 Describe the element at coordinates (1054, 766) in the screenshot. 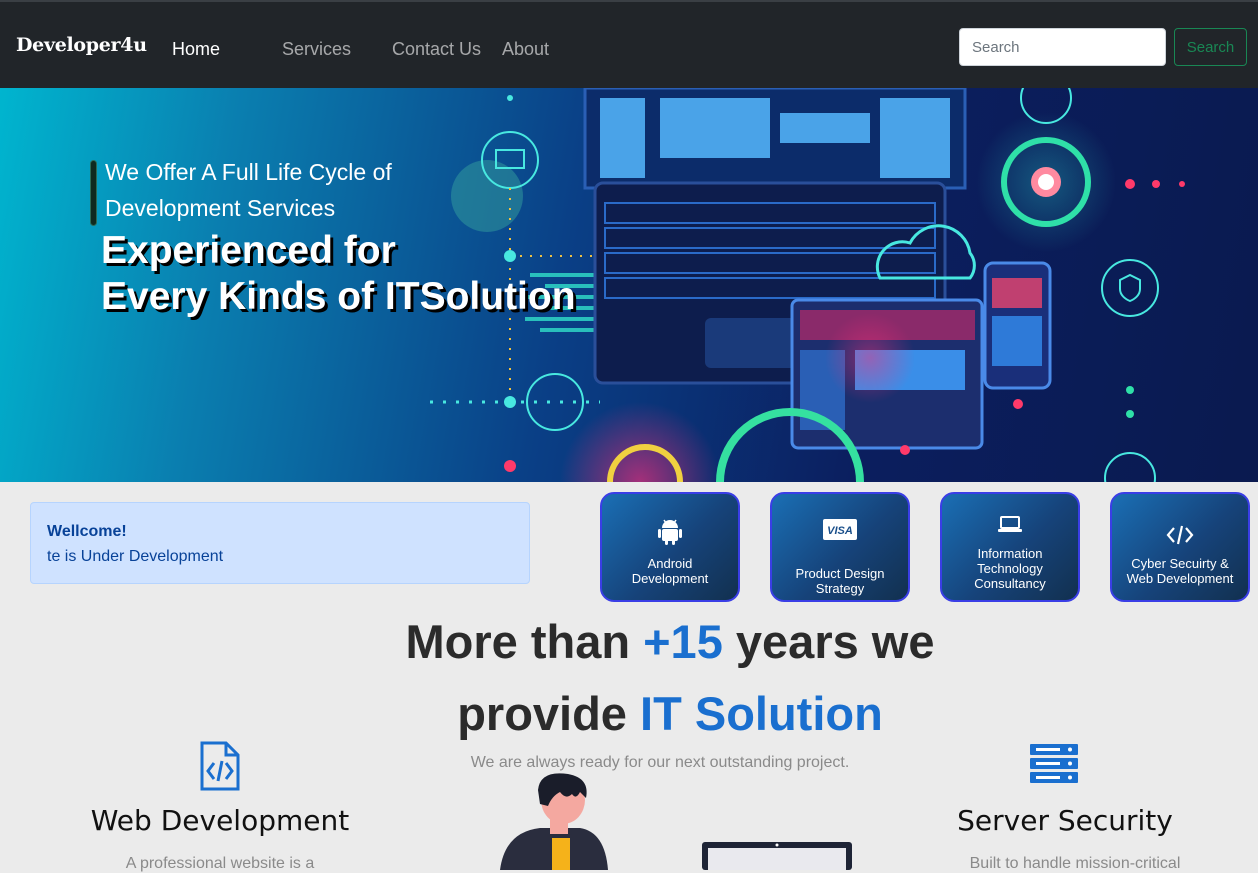

I see `server-icon` at that location.